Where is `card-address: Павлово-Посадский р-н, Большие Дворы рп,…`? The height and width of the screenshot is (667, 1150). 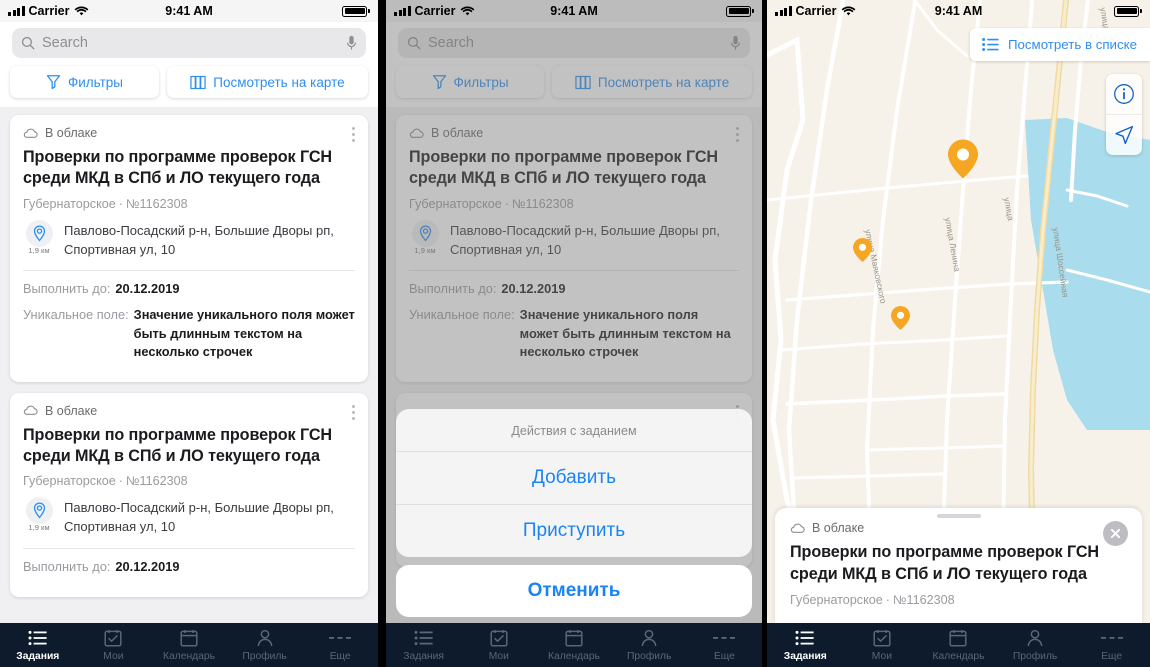 card-address: Павлово-Посадский р-н, Большие Дворы рп,… is located at coordinates (199, 239).